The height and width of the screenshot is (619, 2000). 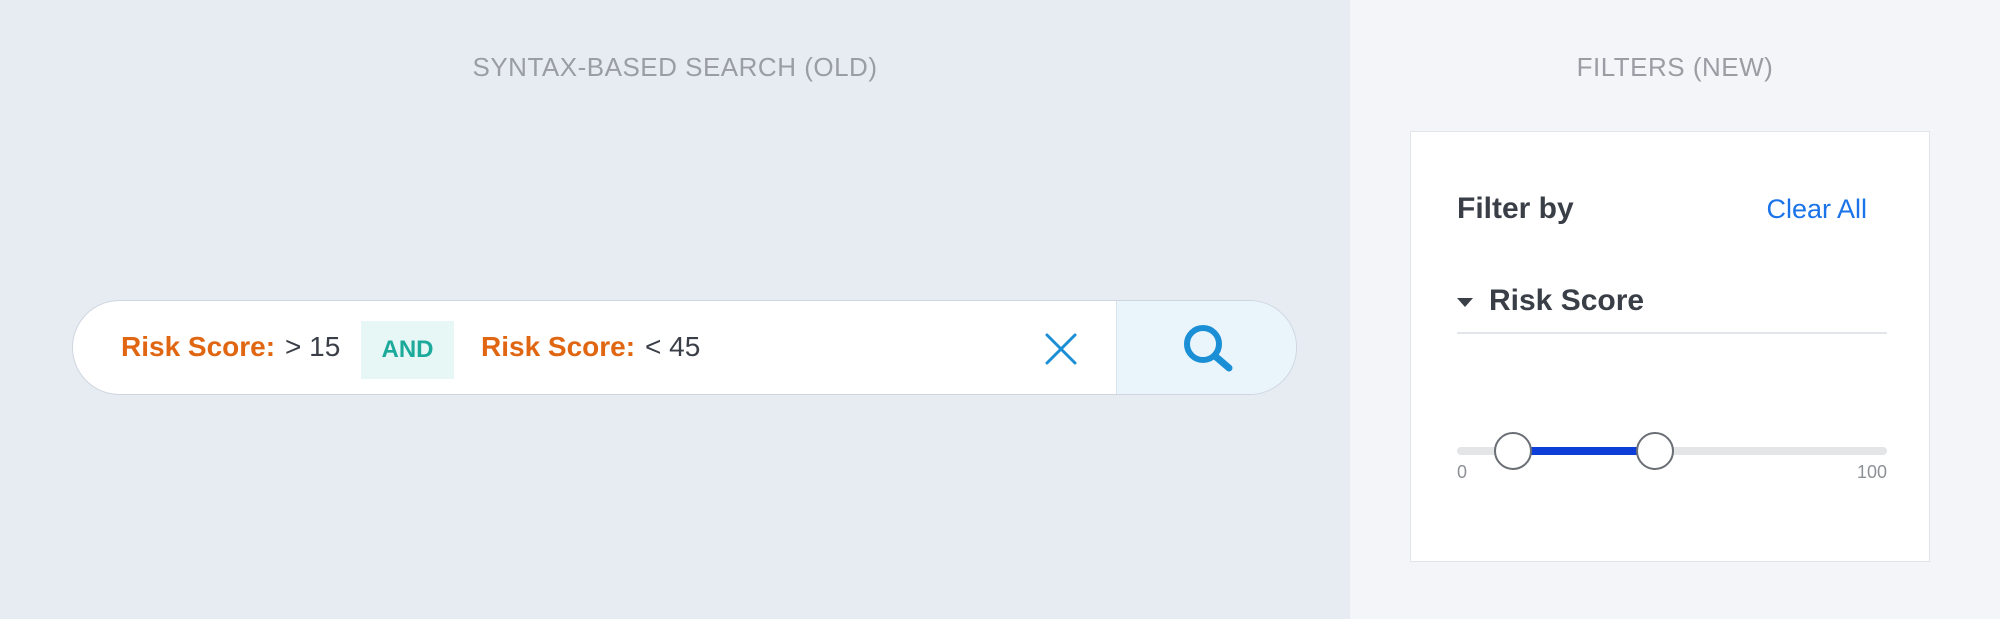 What do you see at coordinates (313, 346) in the screenshot?
I see `token-value-1: > 15` at bounding box center [313, 346].